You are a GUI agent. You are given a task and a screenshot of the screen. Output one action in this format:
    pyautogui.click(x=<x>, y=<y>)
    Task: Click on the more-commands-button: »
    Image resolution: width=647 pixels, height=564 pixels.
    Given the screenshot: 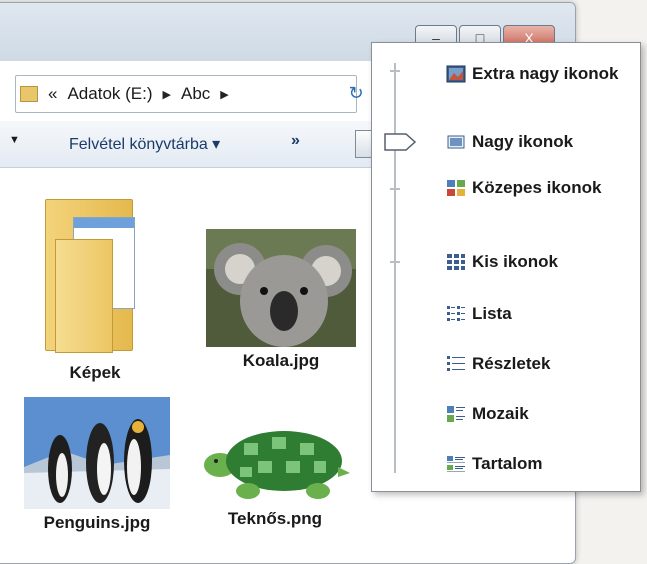 What is the action you would take?
    pyautogui.click(x=295, y=141)
    